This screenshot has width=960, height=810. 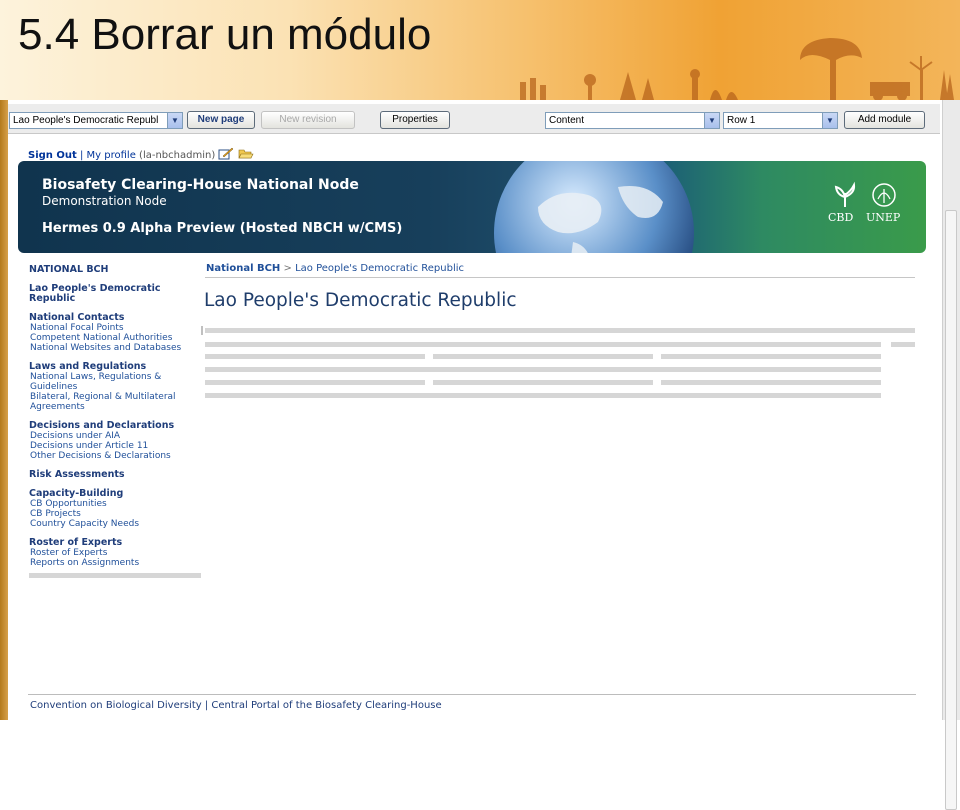 I want to click on country-select: Lao People's Democratic Republ ▼, so click(x=96, y=120).